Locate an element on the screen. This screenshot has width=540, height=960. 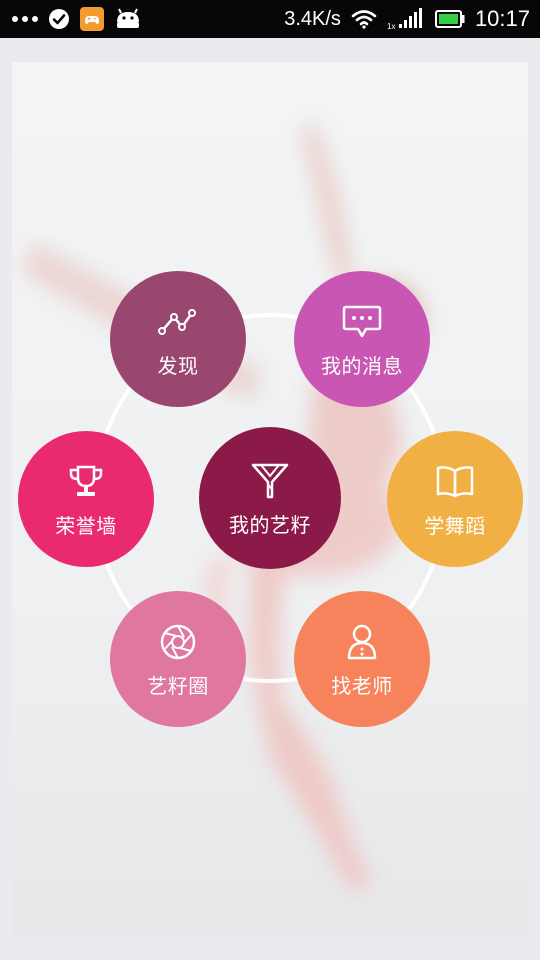
more-dots-icon is located at coordinates (25, 19).